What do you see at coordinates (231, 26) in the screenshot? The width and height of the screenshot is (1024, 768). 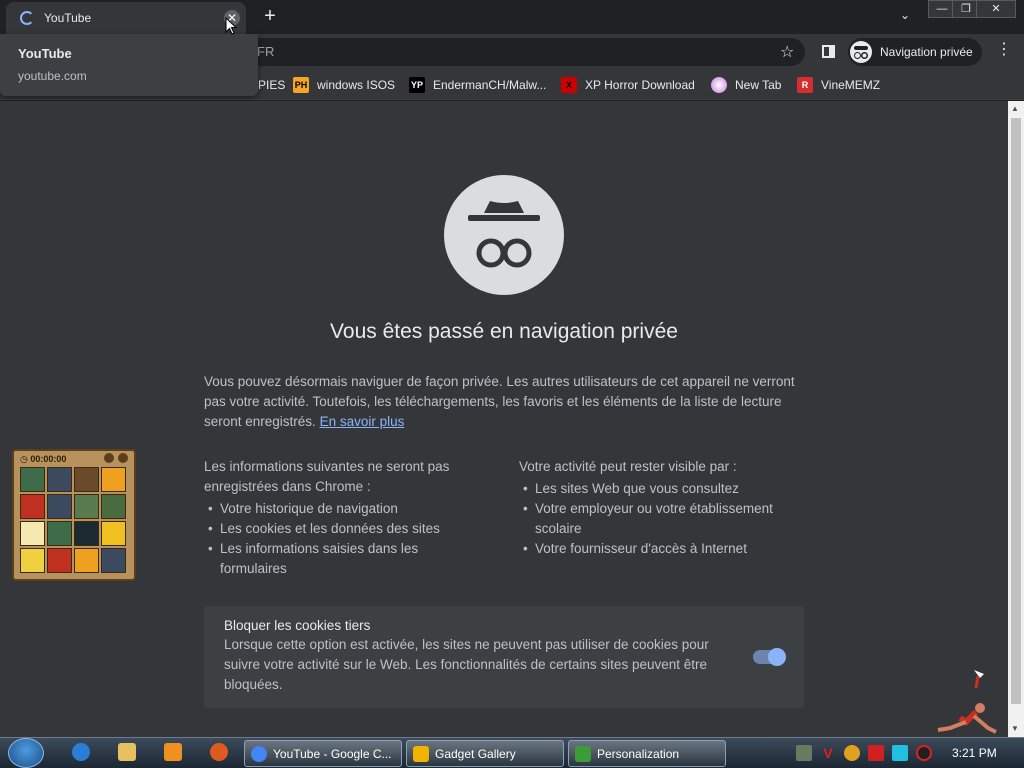 I see `mouse-cursor-icon` at bounding box center [231, 26].